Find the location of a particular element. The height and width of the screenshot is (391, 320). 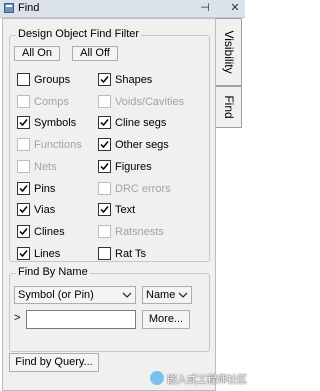

checkbox-label: Clines is located at coordinates (49, 232).